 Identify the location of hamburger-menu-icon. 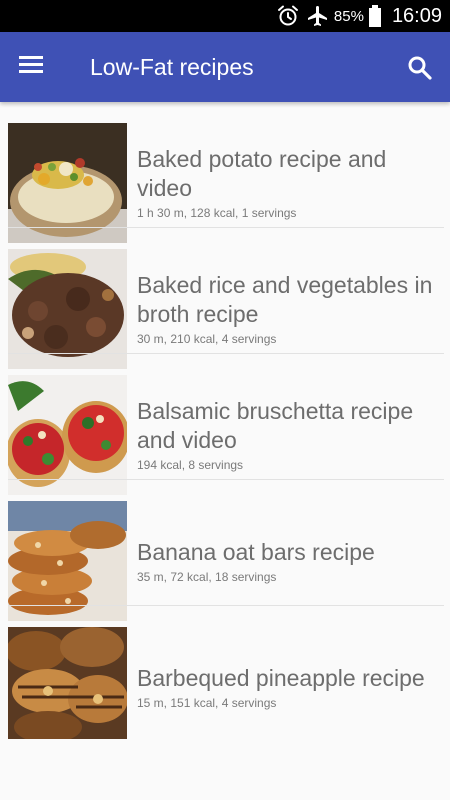
(31, 67).